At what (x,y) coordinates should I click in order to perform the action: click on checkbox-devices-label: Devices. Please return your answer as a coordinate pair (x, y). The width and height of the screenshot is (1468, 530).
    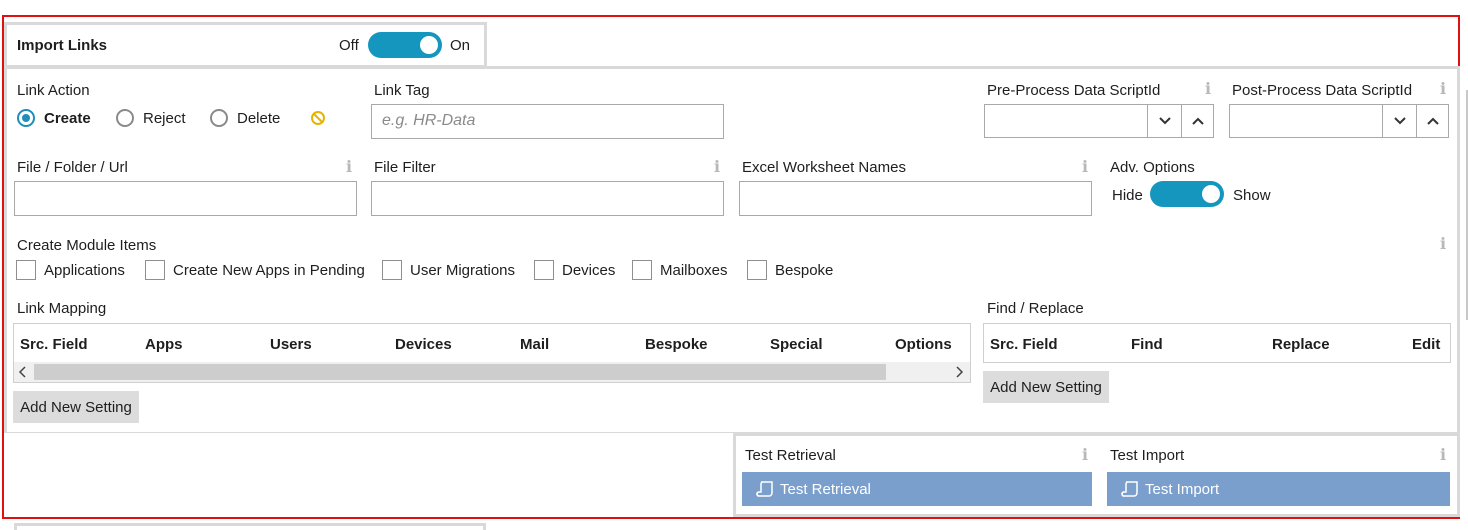
    Looking at the image, I should click on (588, 270).